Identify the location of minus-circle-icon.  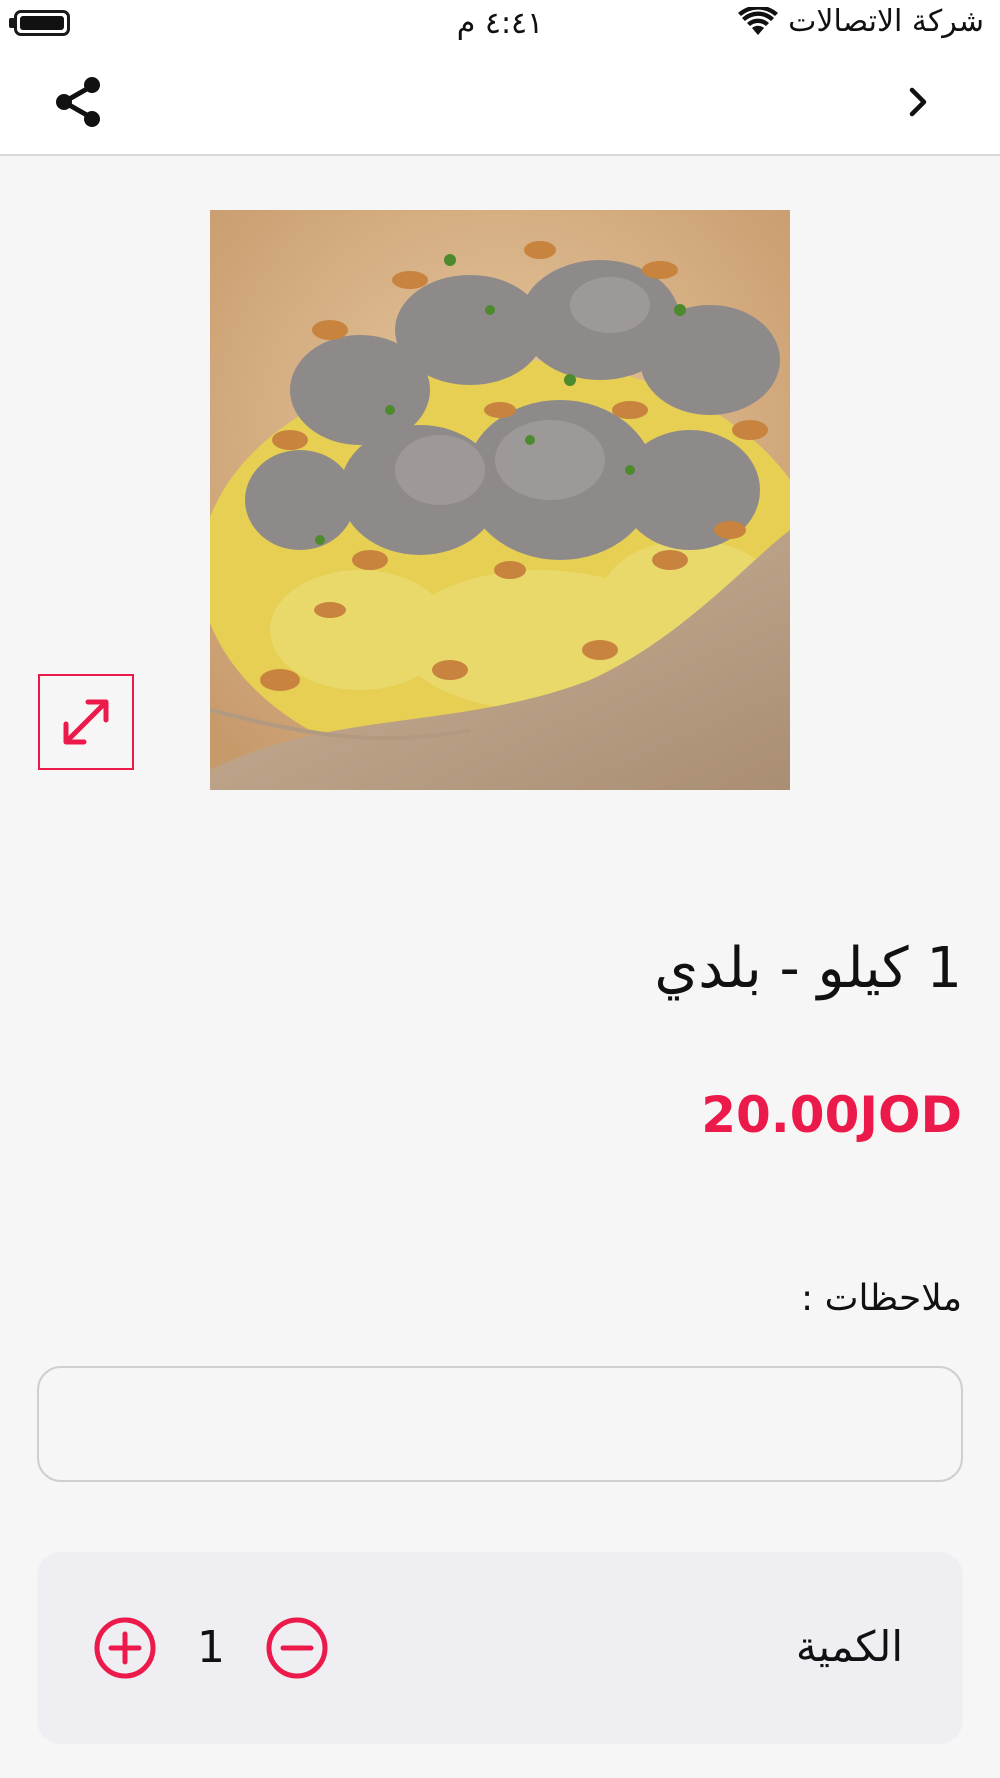
(297, 1648).